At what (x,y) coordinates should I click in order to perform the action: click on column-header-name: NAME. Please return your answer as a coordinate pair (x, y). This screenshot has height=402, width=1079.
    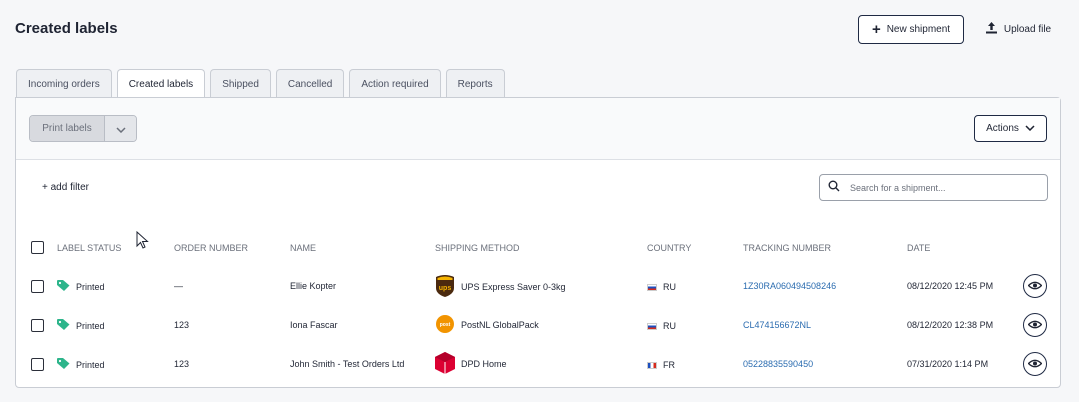
    Looking at the image, I should click on (303, 248).